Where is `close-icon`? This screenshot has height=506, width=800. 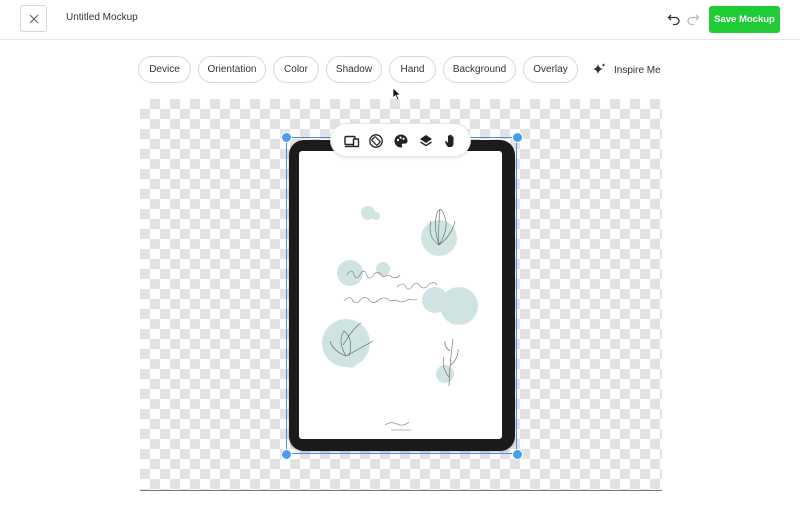 close-icon is located at coordinates (33, 18).